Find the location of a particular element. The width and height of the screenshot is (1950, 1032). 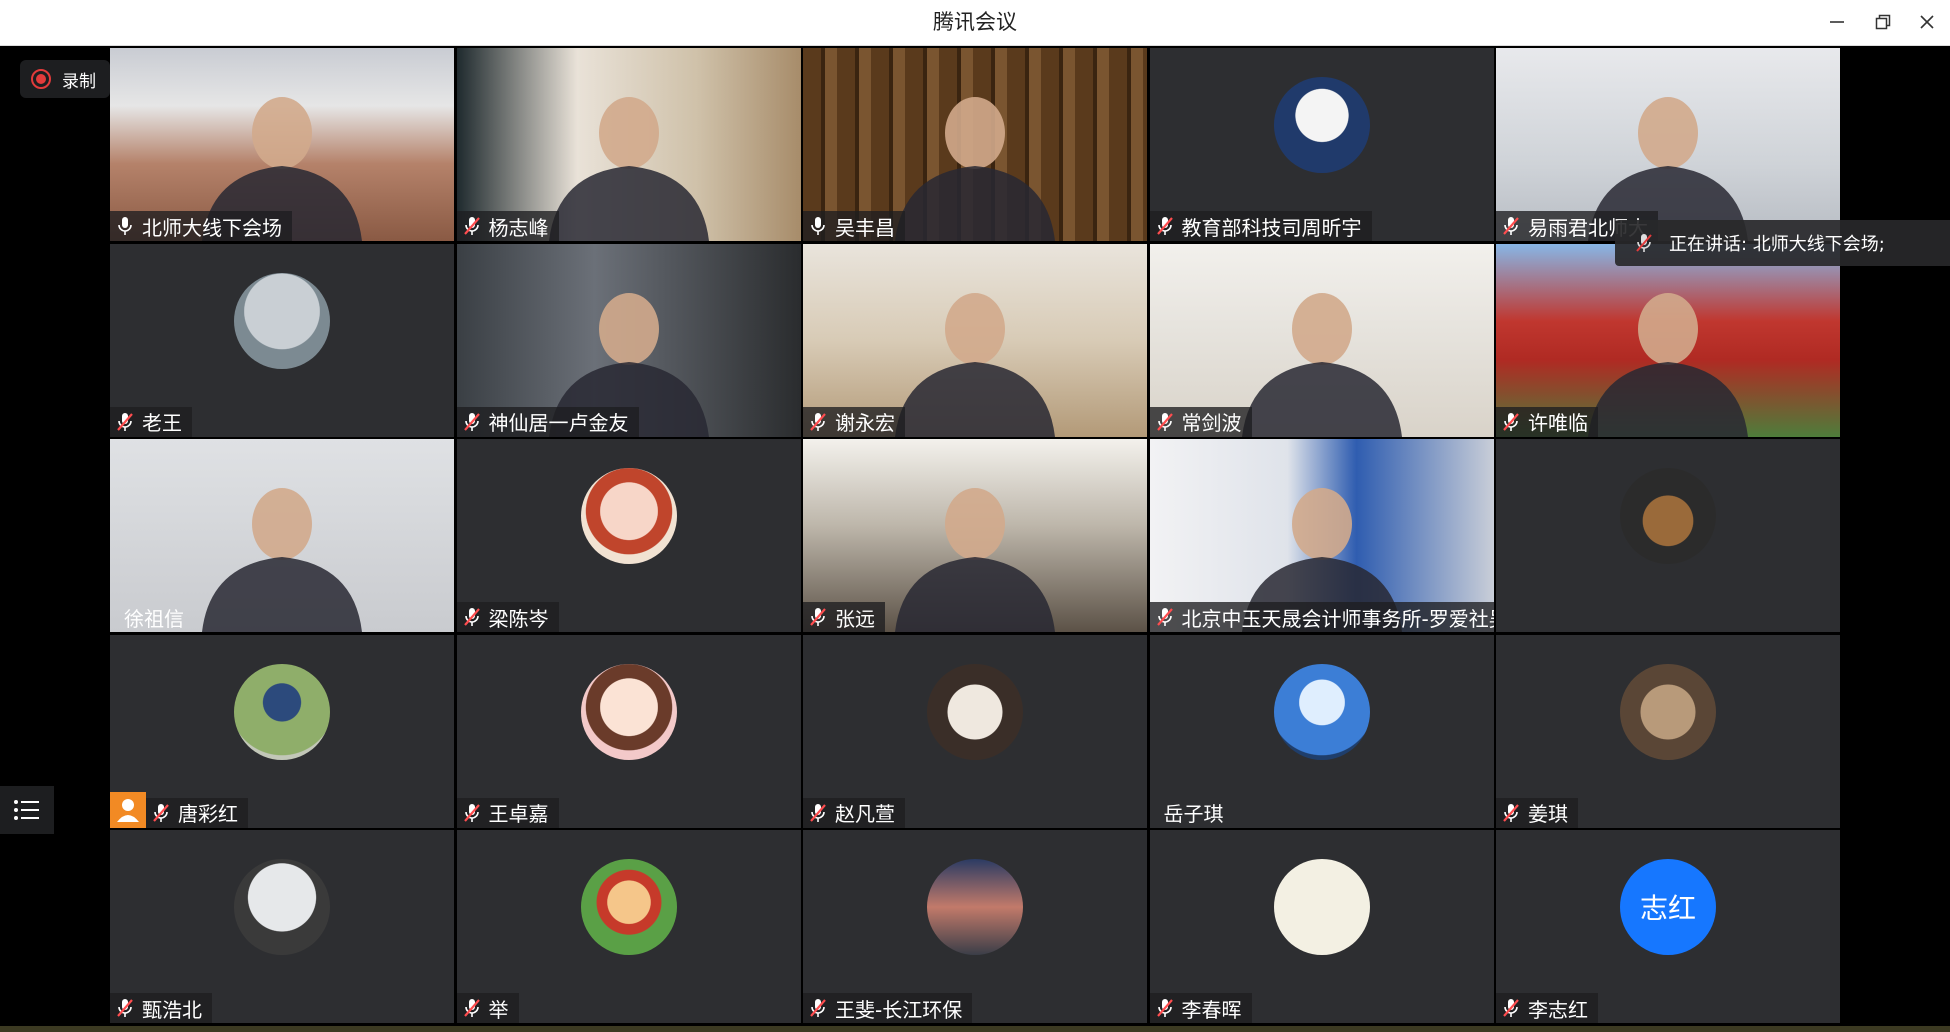

participant-tile: 北京中玉天晟会计师事务所-罗爱社吴秋双 is located at coordinates (1321, 535).